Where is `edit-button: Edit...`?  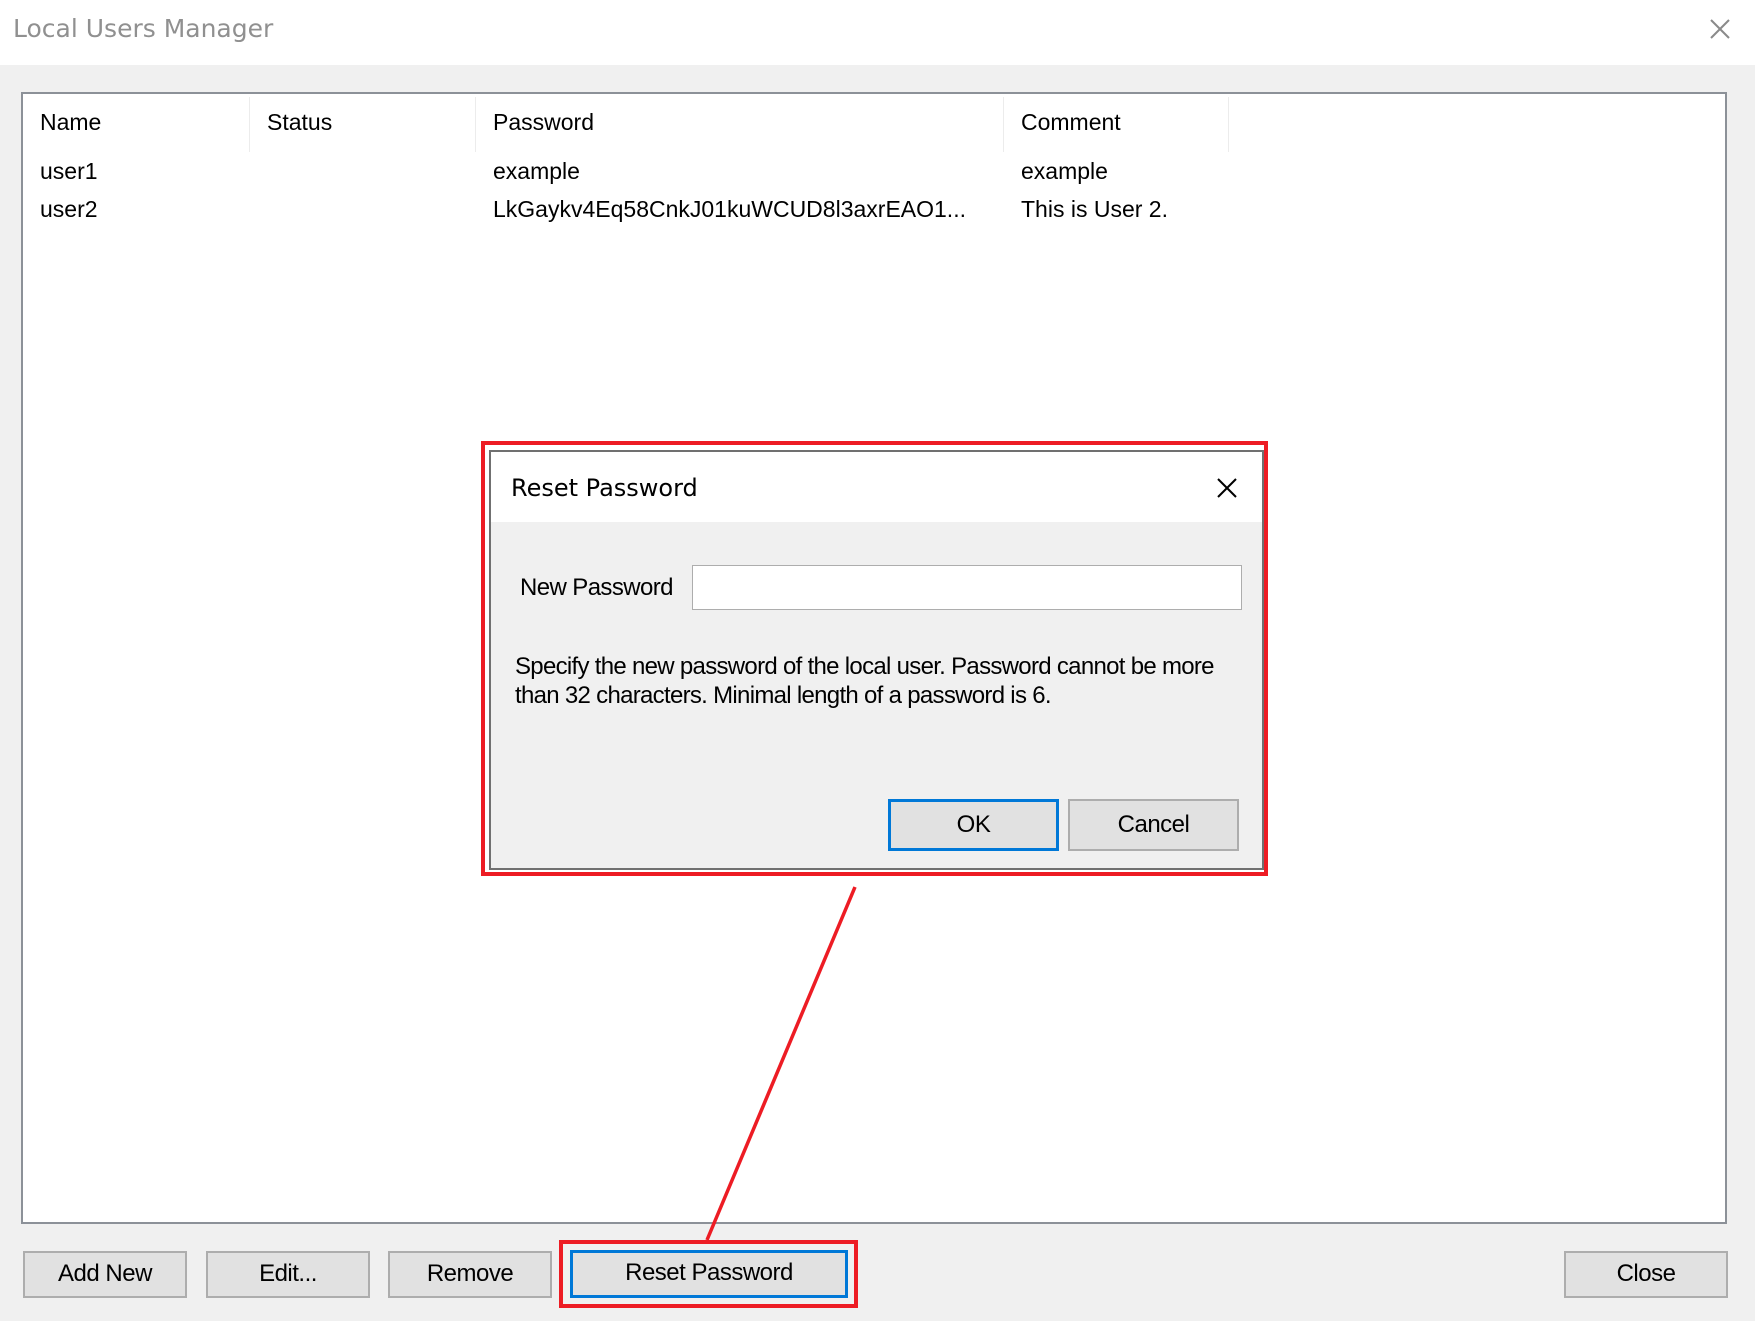 edit-button: Edit... is located at coordinates (288, 1274).